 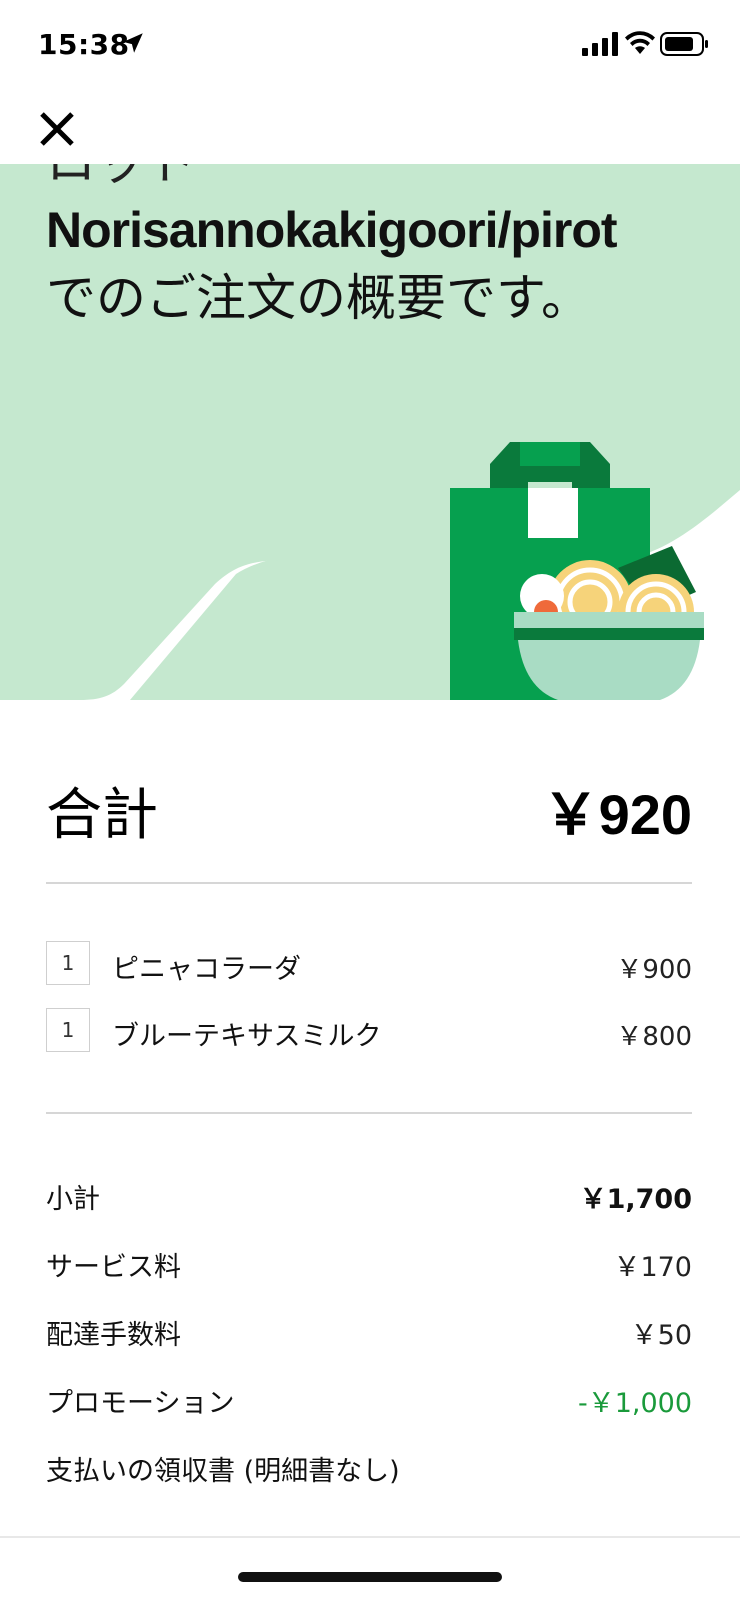 What do you see at coordinates (600, 44) in the screenshot?
I see `signal-icon` at bounding box center [600, 44].